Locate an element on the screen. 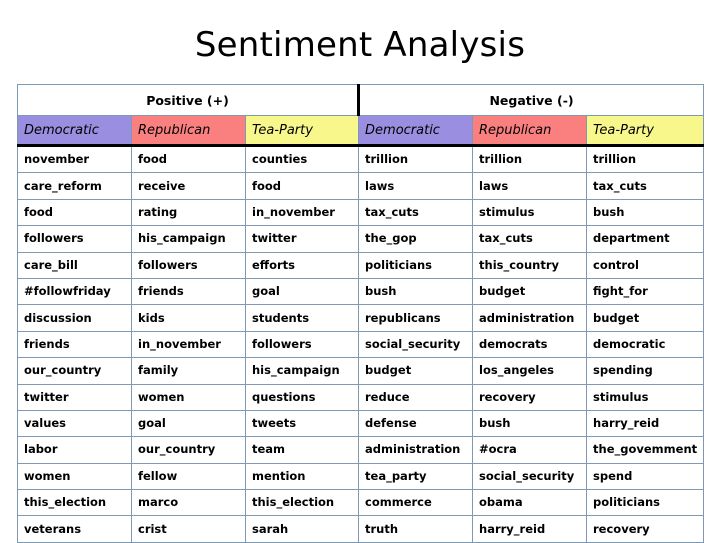  term-cell: department is located at coordinates (645, 239).